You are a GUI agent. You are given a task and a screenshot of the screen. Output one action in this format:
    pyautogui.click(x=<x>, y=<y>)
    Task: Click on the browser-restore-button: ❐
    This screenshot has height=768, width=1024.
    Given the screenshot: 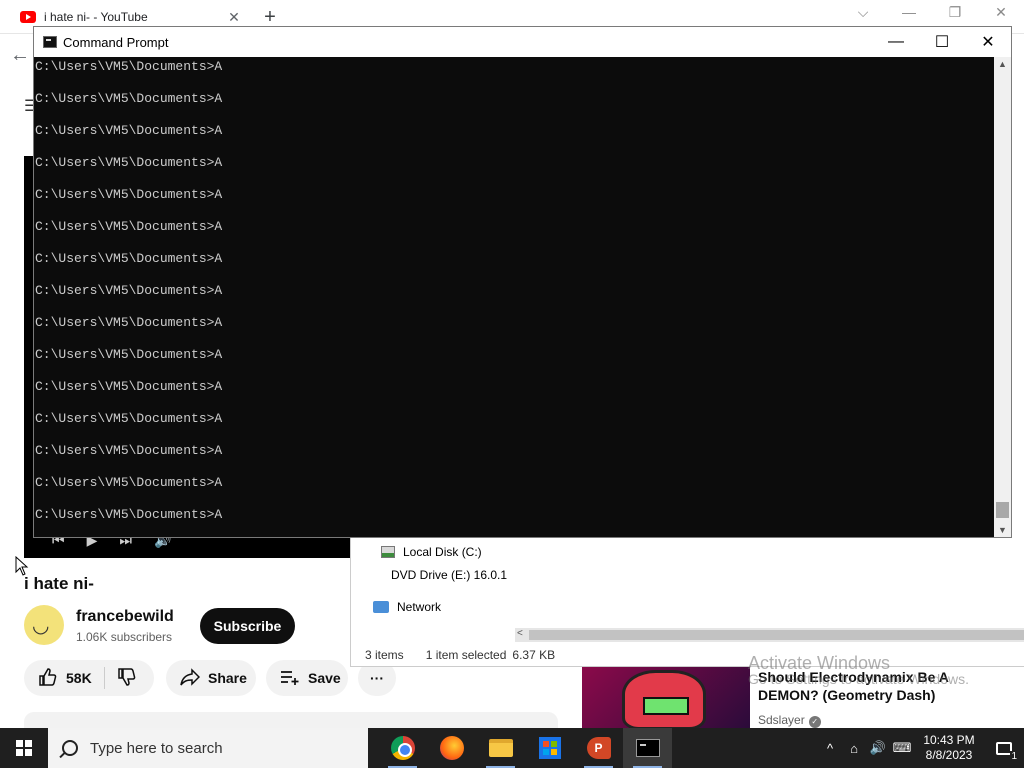 What is the action you would take?
    pyautogui.click(x=955, y=12)
    